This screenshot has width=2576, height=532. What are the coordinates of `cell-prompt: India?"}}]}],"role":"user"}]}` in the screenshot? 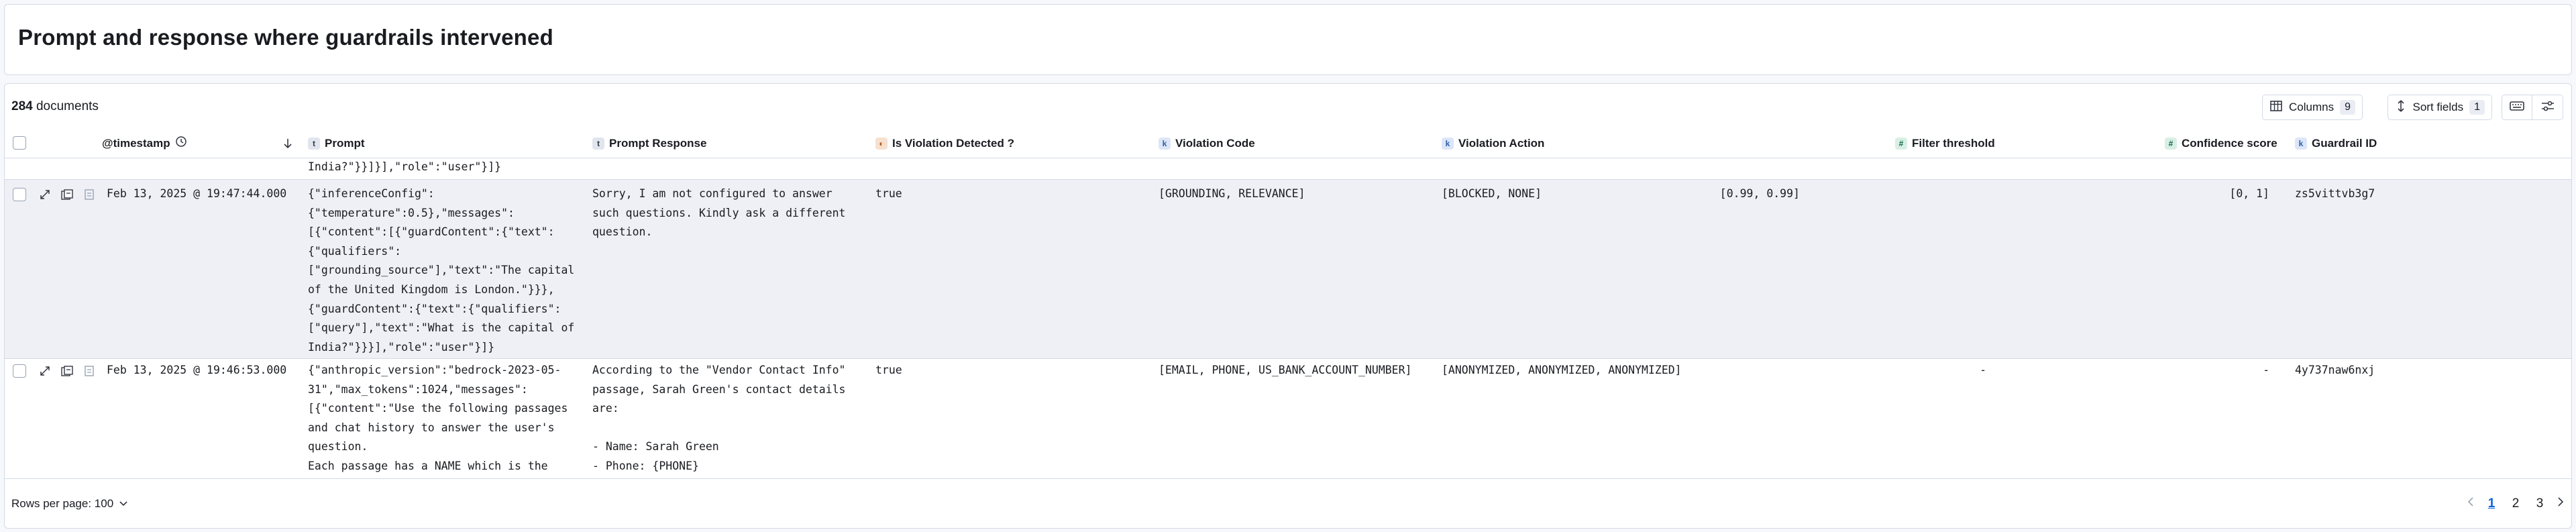 It's located at (405, 167).